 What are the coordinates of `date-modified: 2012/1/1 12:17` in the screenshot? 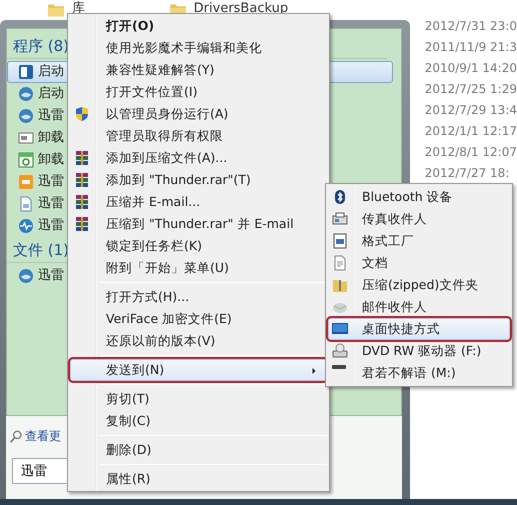 It's located at (470, 131).